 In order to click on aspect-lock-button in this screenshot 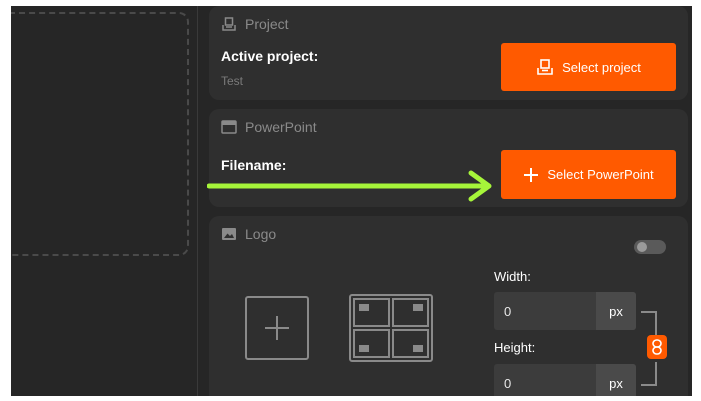, I will do `click(657, 347)`.